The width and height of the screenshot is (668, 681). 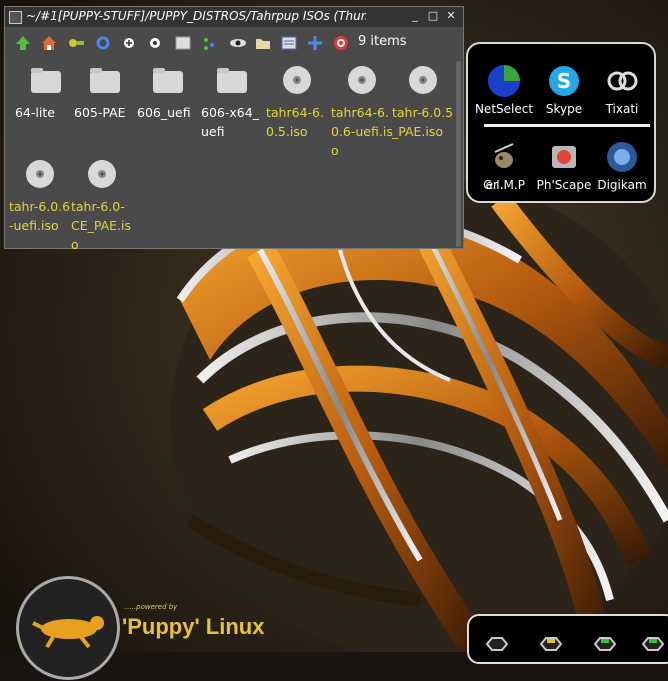 I want to click on file-item-folder: 64-lite, so click(x=46, y=93).